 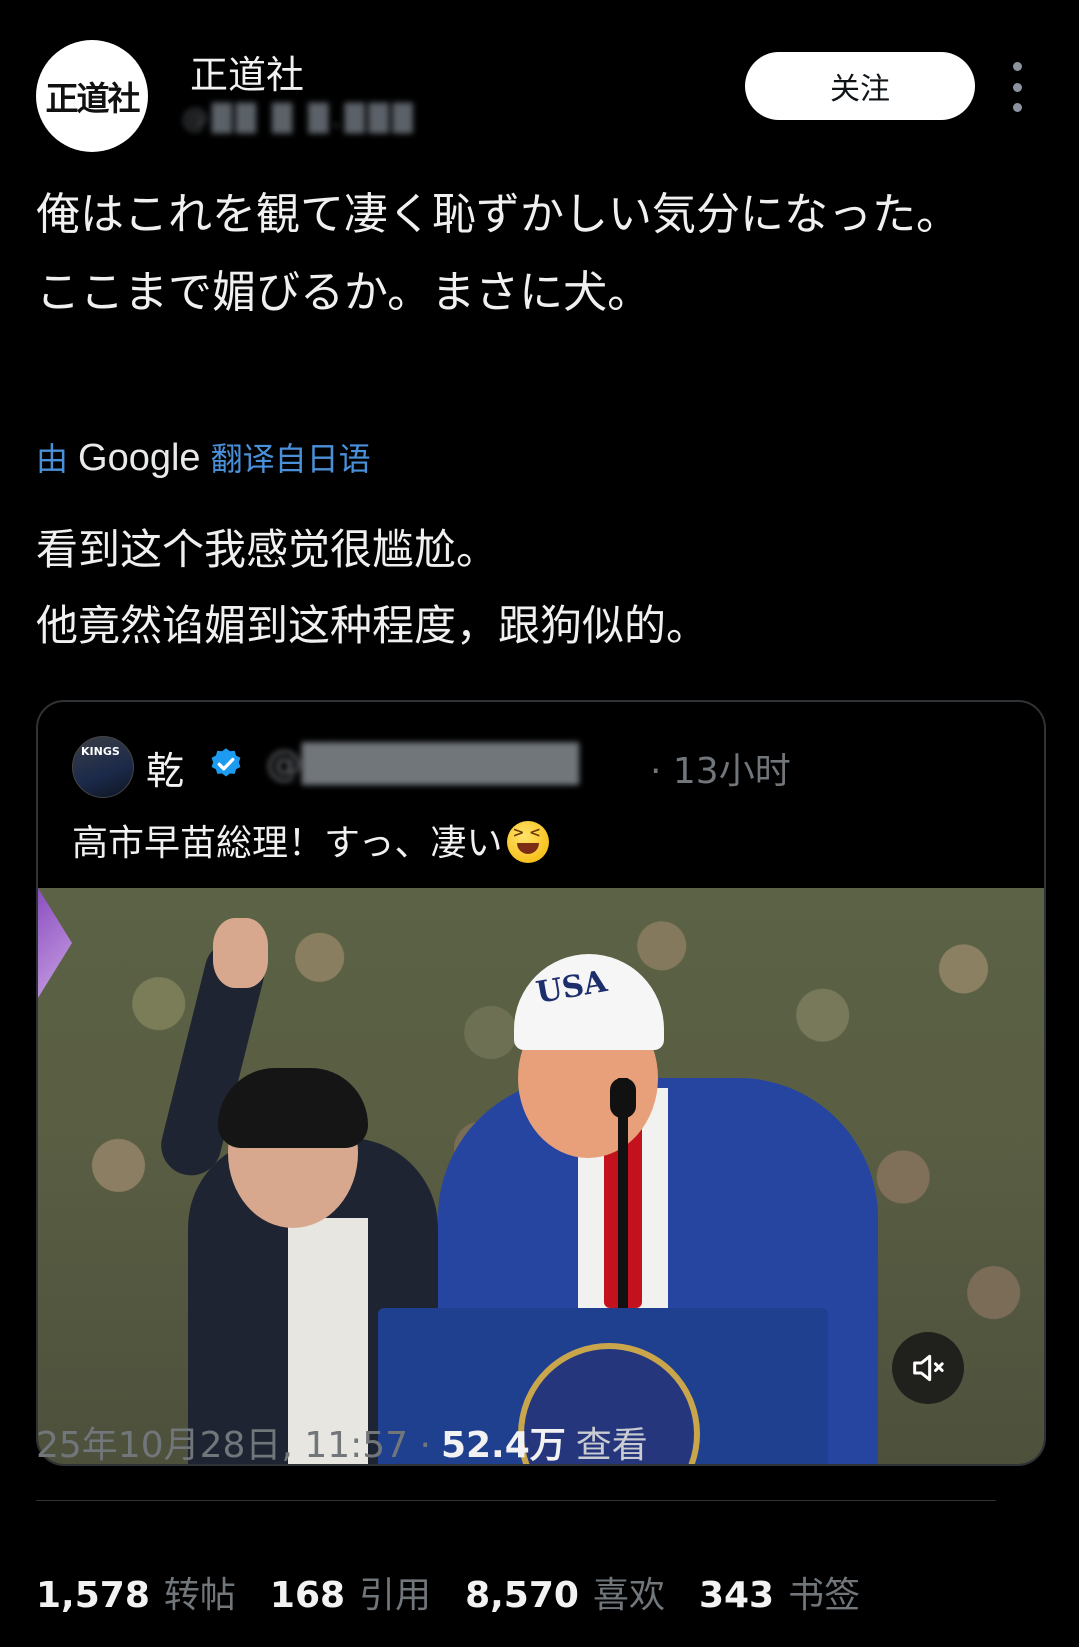 What do you see at coordinates (240, 953) in the screenshot?
I see `raised-hand` at bounding box center [240, 953].